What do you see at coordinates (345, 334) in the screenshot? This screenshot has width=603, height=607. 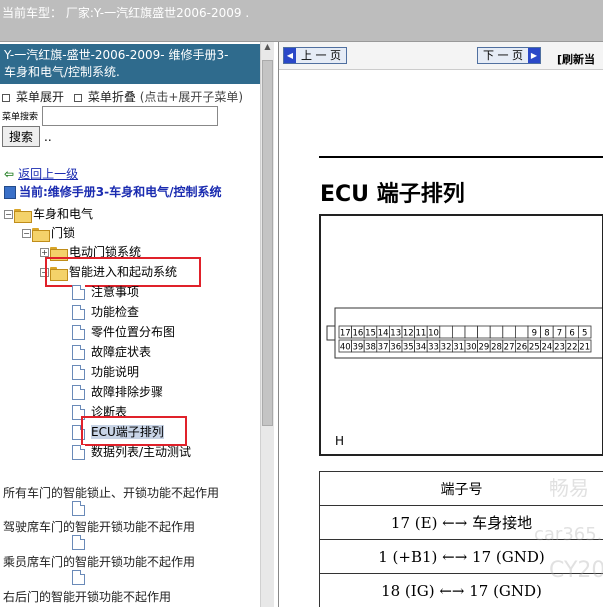 I see `connector-pin-top-label: 17` at bounding box center [345, 334].